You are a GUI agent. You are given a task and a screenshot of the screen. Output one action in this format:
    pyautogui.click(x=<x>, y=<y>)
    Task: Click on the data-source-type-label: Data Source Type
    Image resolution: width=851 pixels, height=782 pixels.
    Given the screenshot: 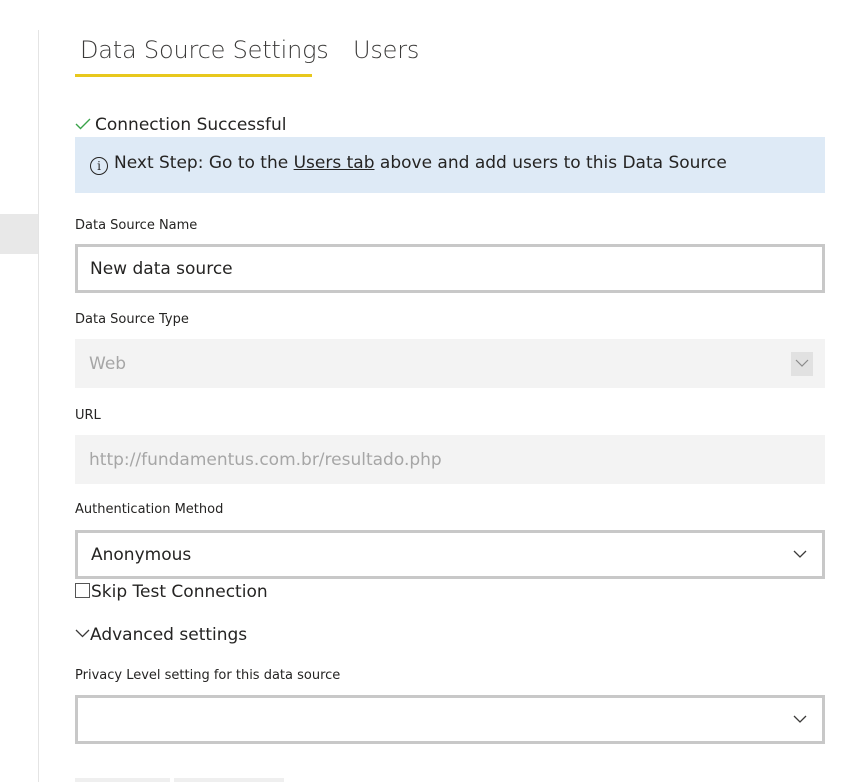 What is the action you would take?
    pyautogui.click(x=132, y=319)
    